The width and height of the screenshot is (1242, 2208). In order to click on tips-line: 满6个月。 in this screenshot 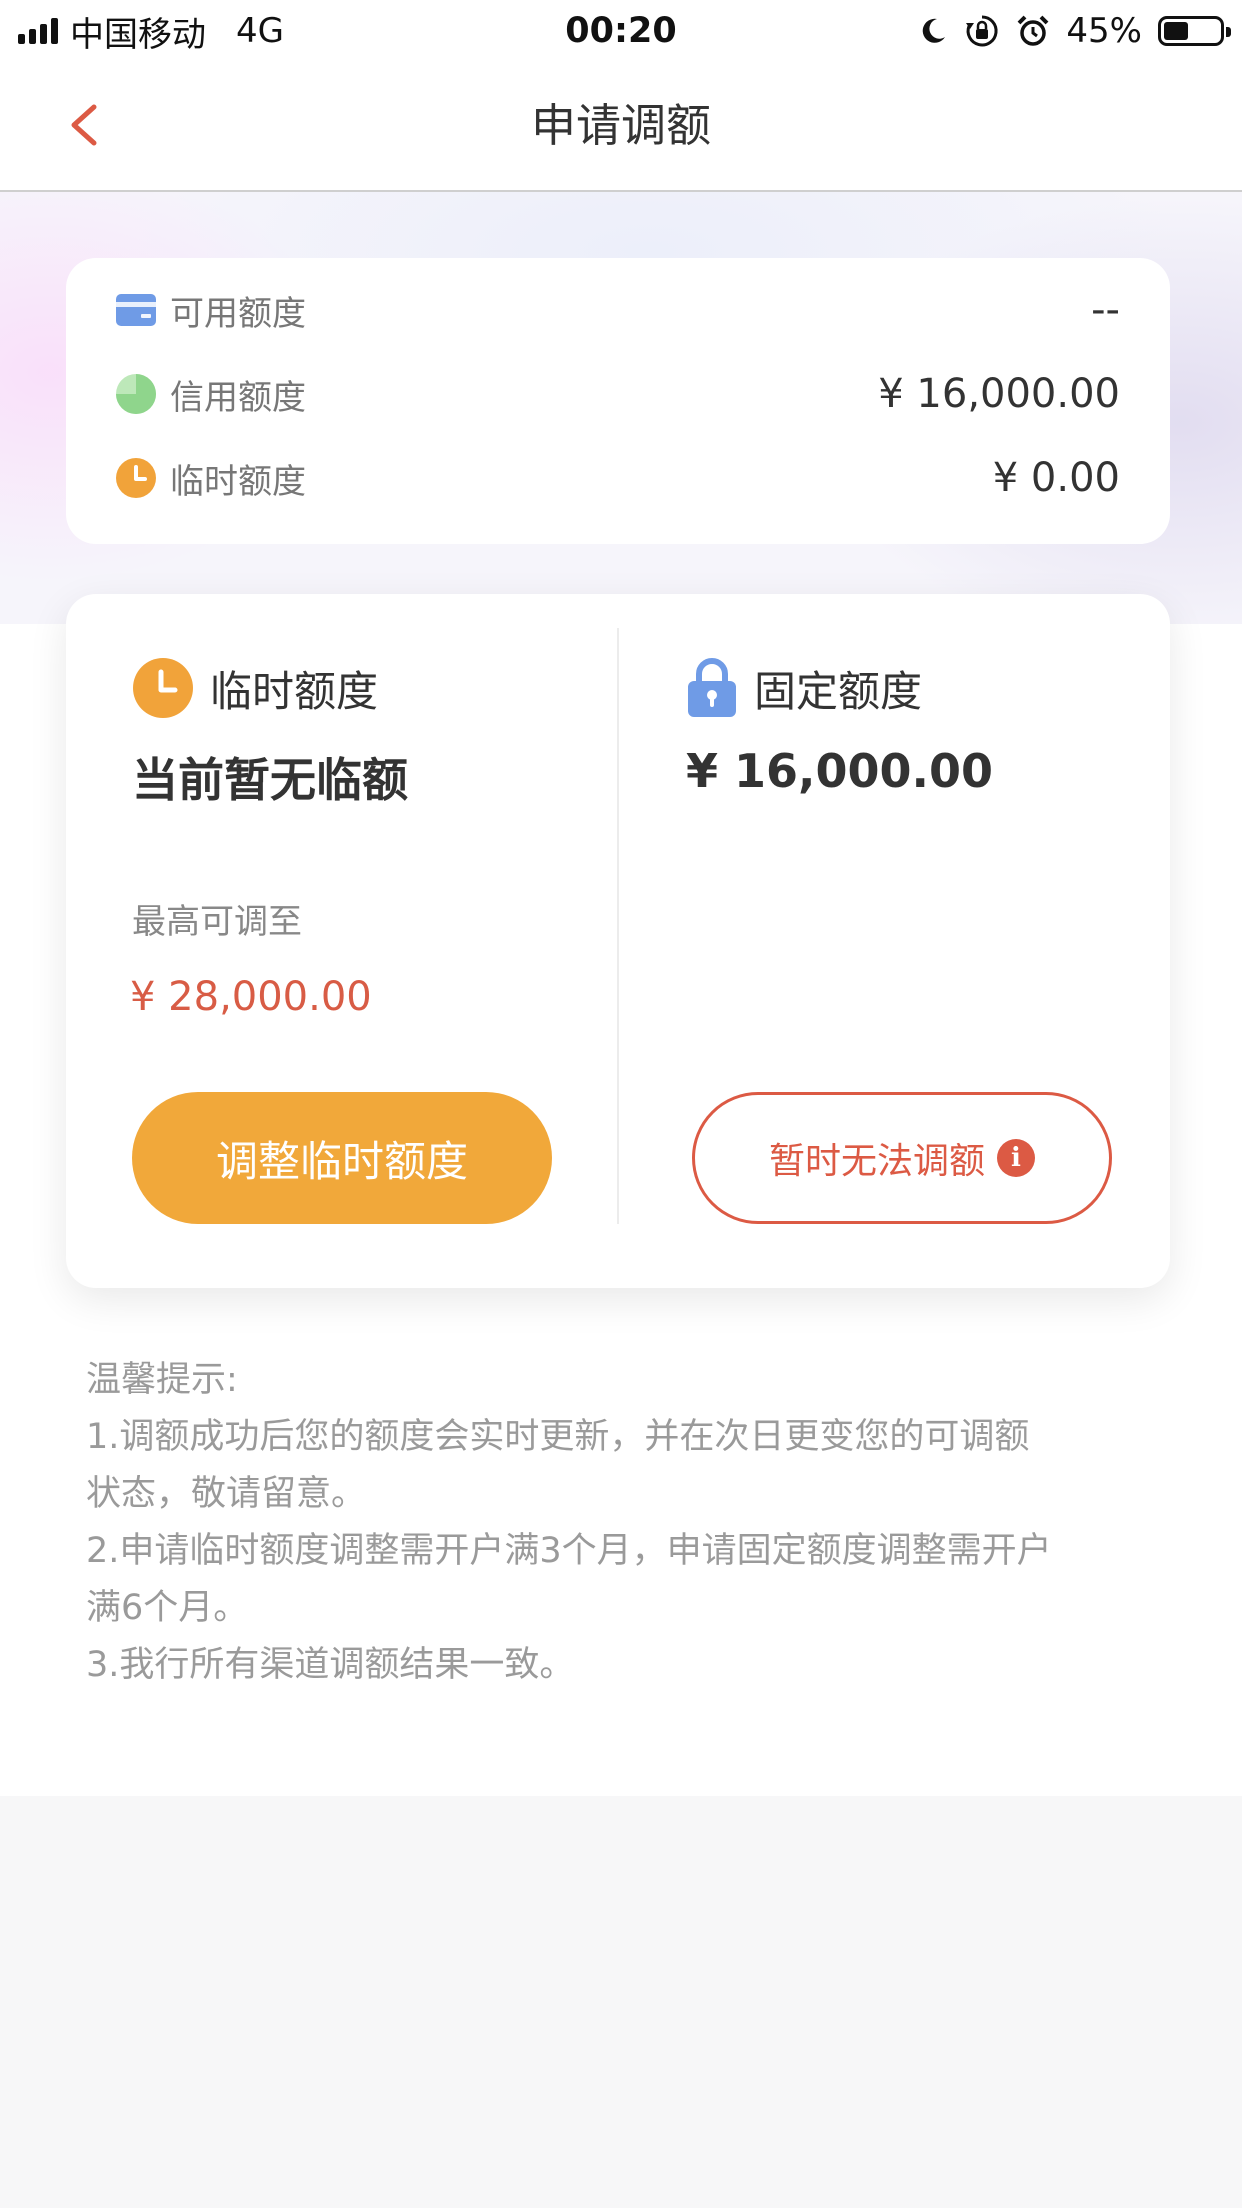, I will do `click(167, 1608)`.